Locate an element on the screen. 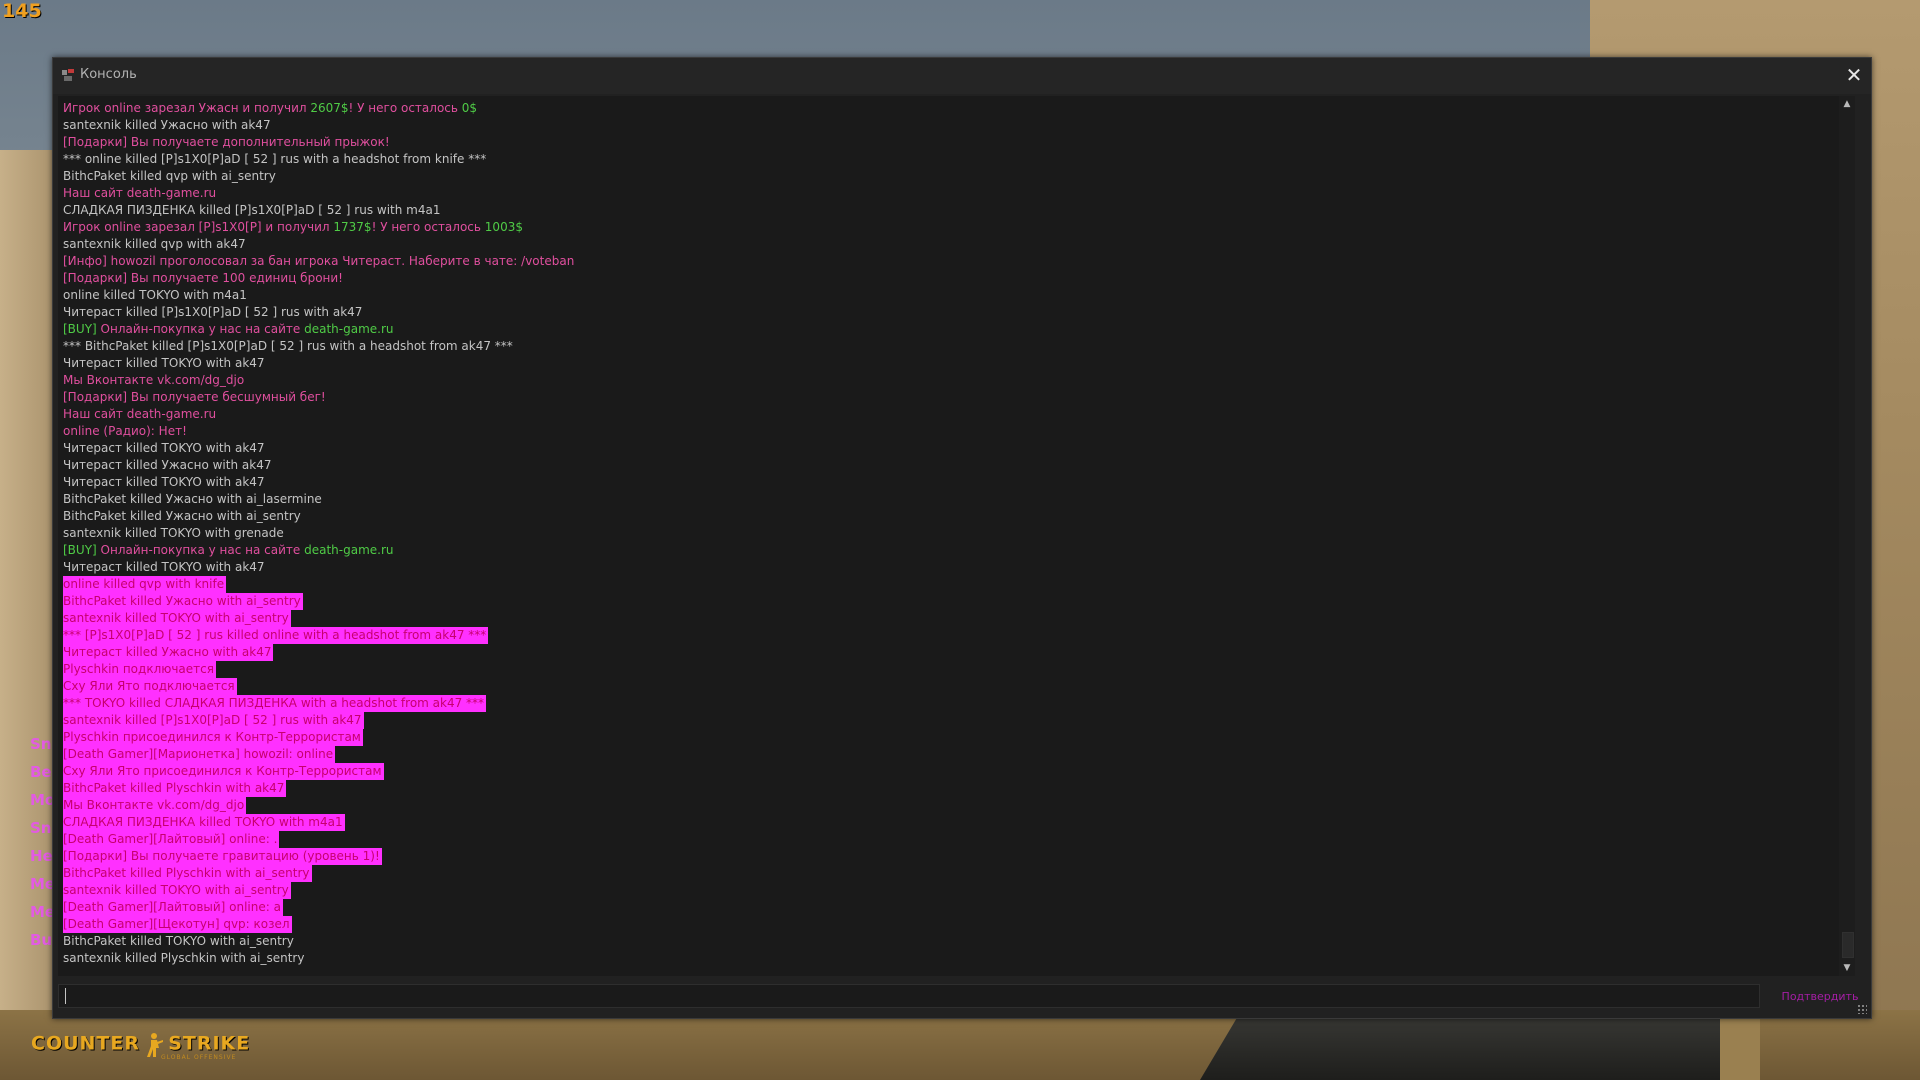  close-icon: ✕ is located at coordinates (1854, 75).